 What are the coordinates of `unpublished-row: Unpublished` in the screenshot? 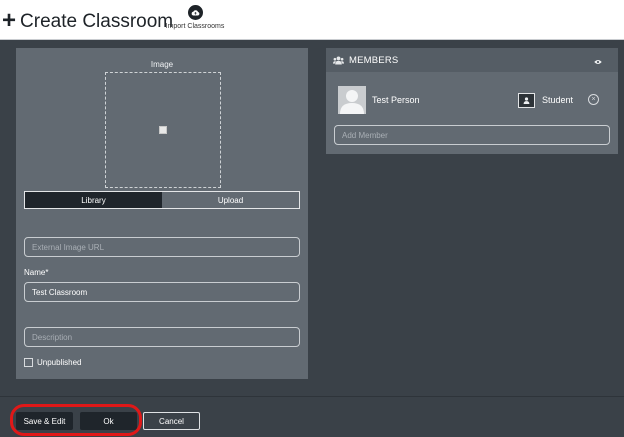 It's located at (52, 362).